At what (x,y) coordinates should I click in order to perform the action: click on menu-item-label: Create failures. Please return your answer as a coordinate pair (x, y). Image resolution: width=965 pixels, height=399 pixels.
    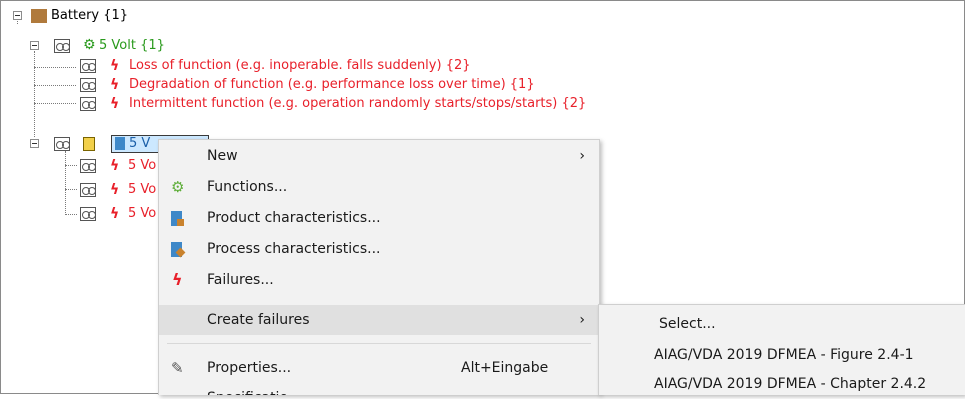
    Looking at the image, I should click on (258, 320).